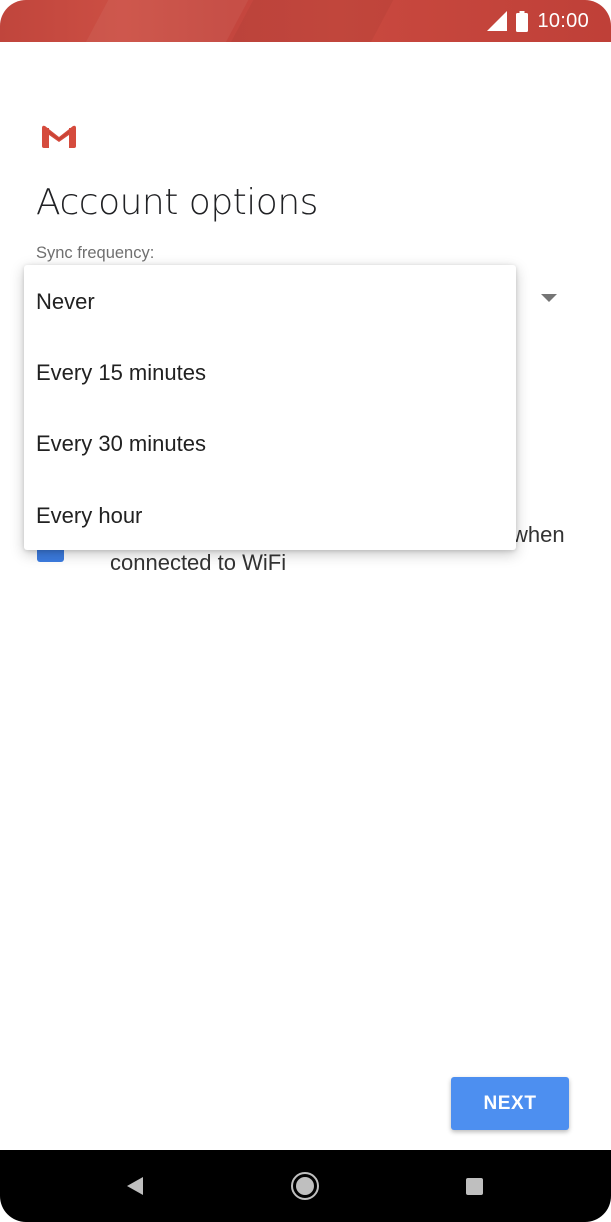 This screenshot has width=611, height=1222. What do you see at coordinates (177, 202) in the screenshot?
I see `page-title: Account options` at bounding box center [177, 202].